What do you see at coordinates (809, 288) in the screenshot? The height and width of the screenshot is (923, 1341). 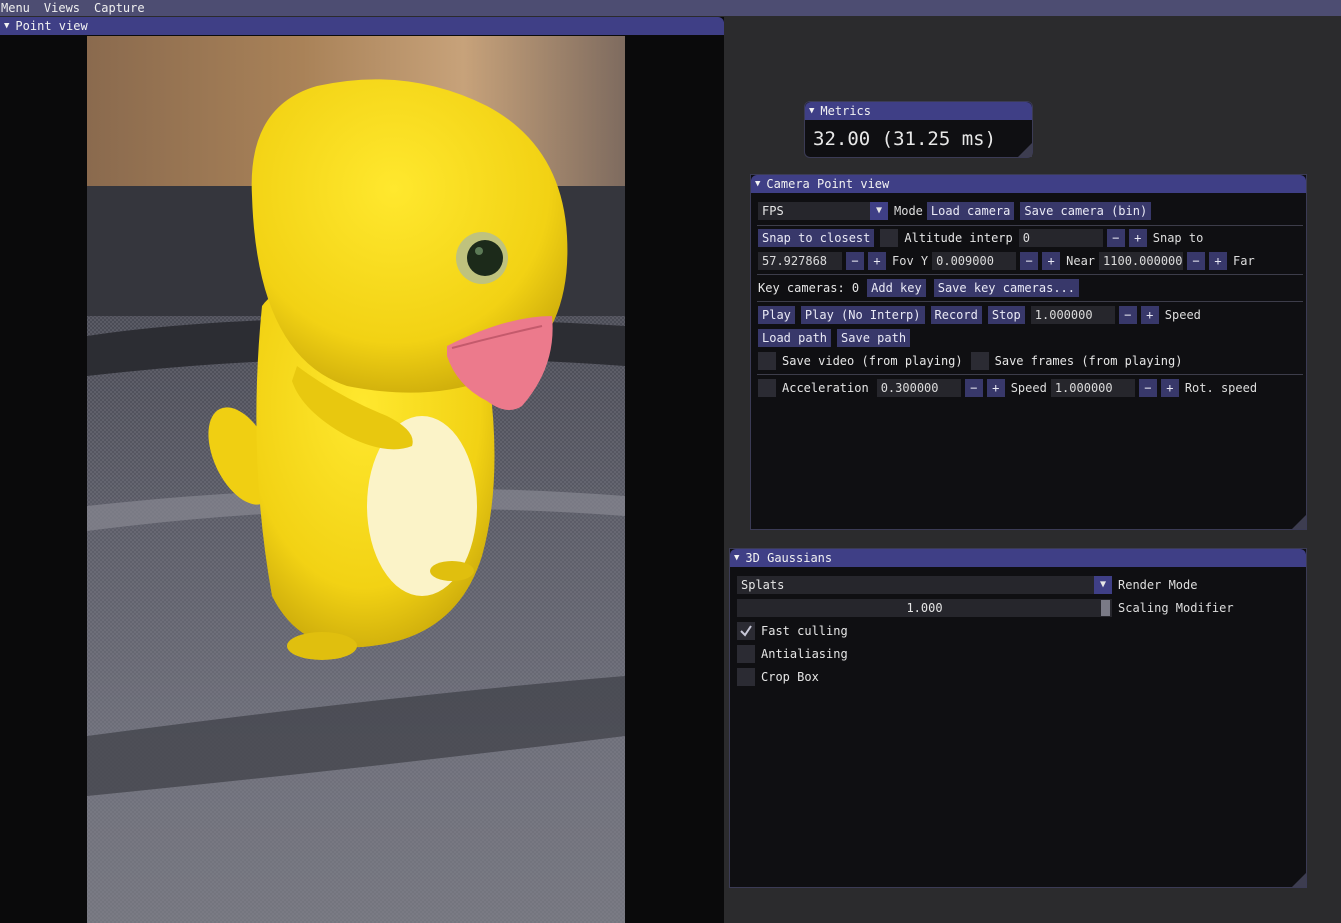 I see `key-cameras-count: Key cameras: 0` at bounding box center [809, 288].